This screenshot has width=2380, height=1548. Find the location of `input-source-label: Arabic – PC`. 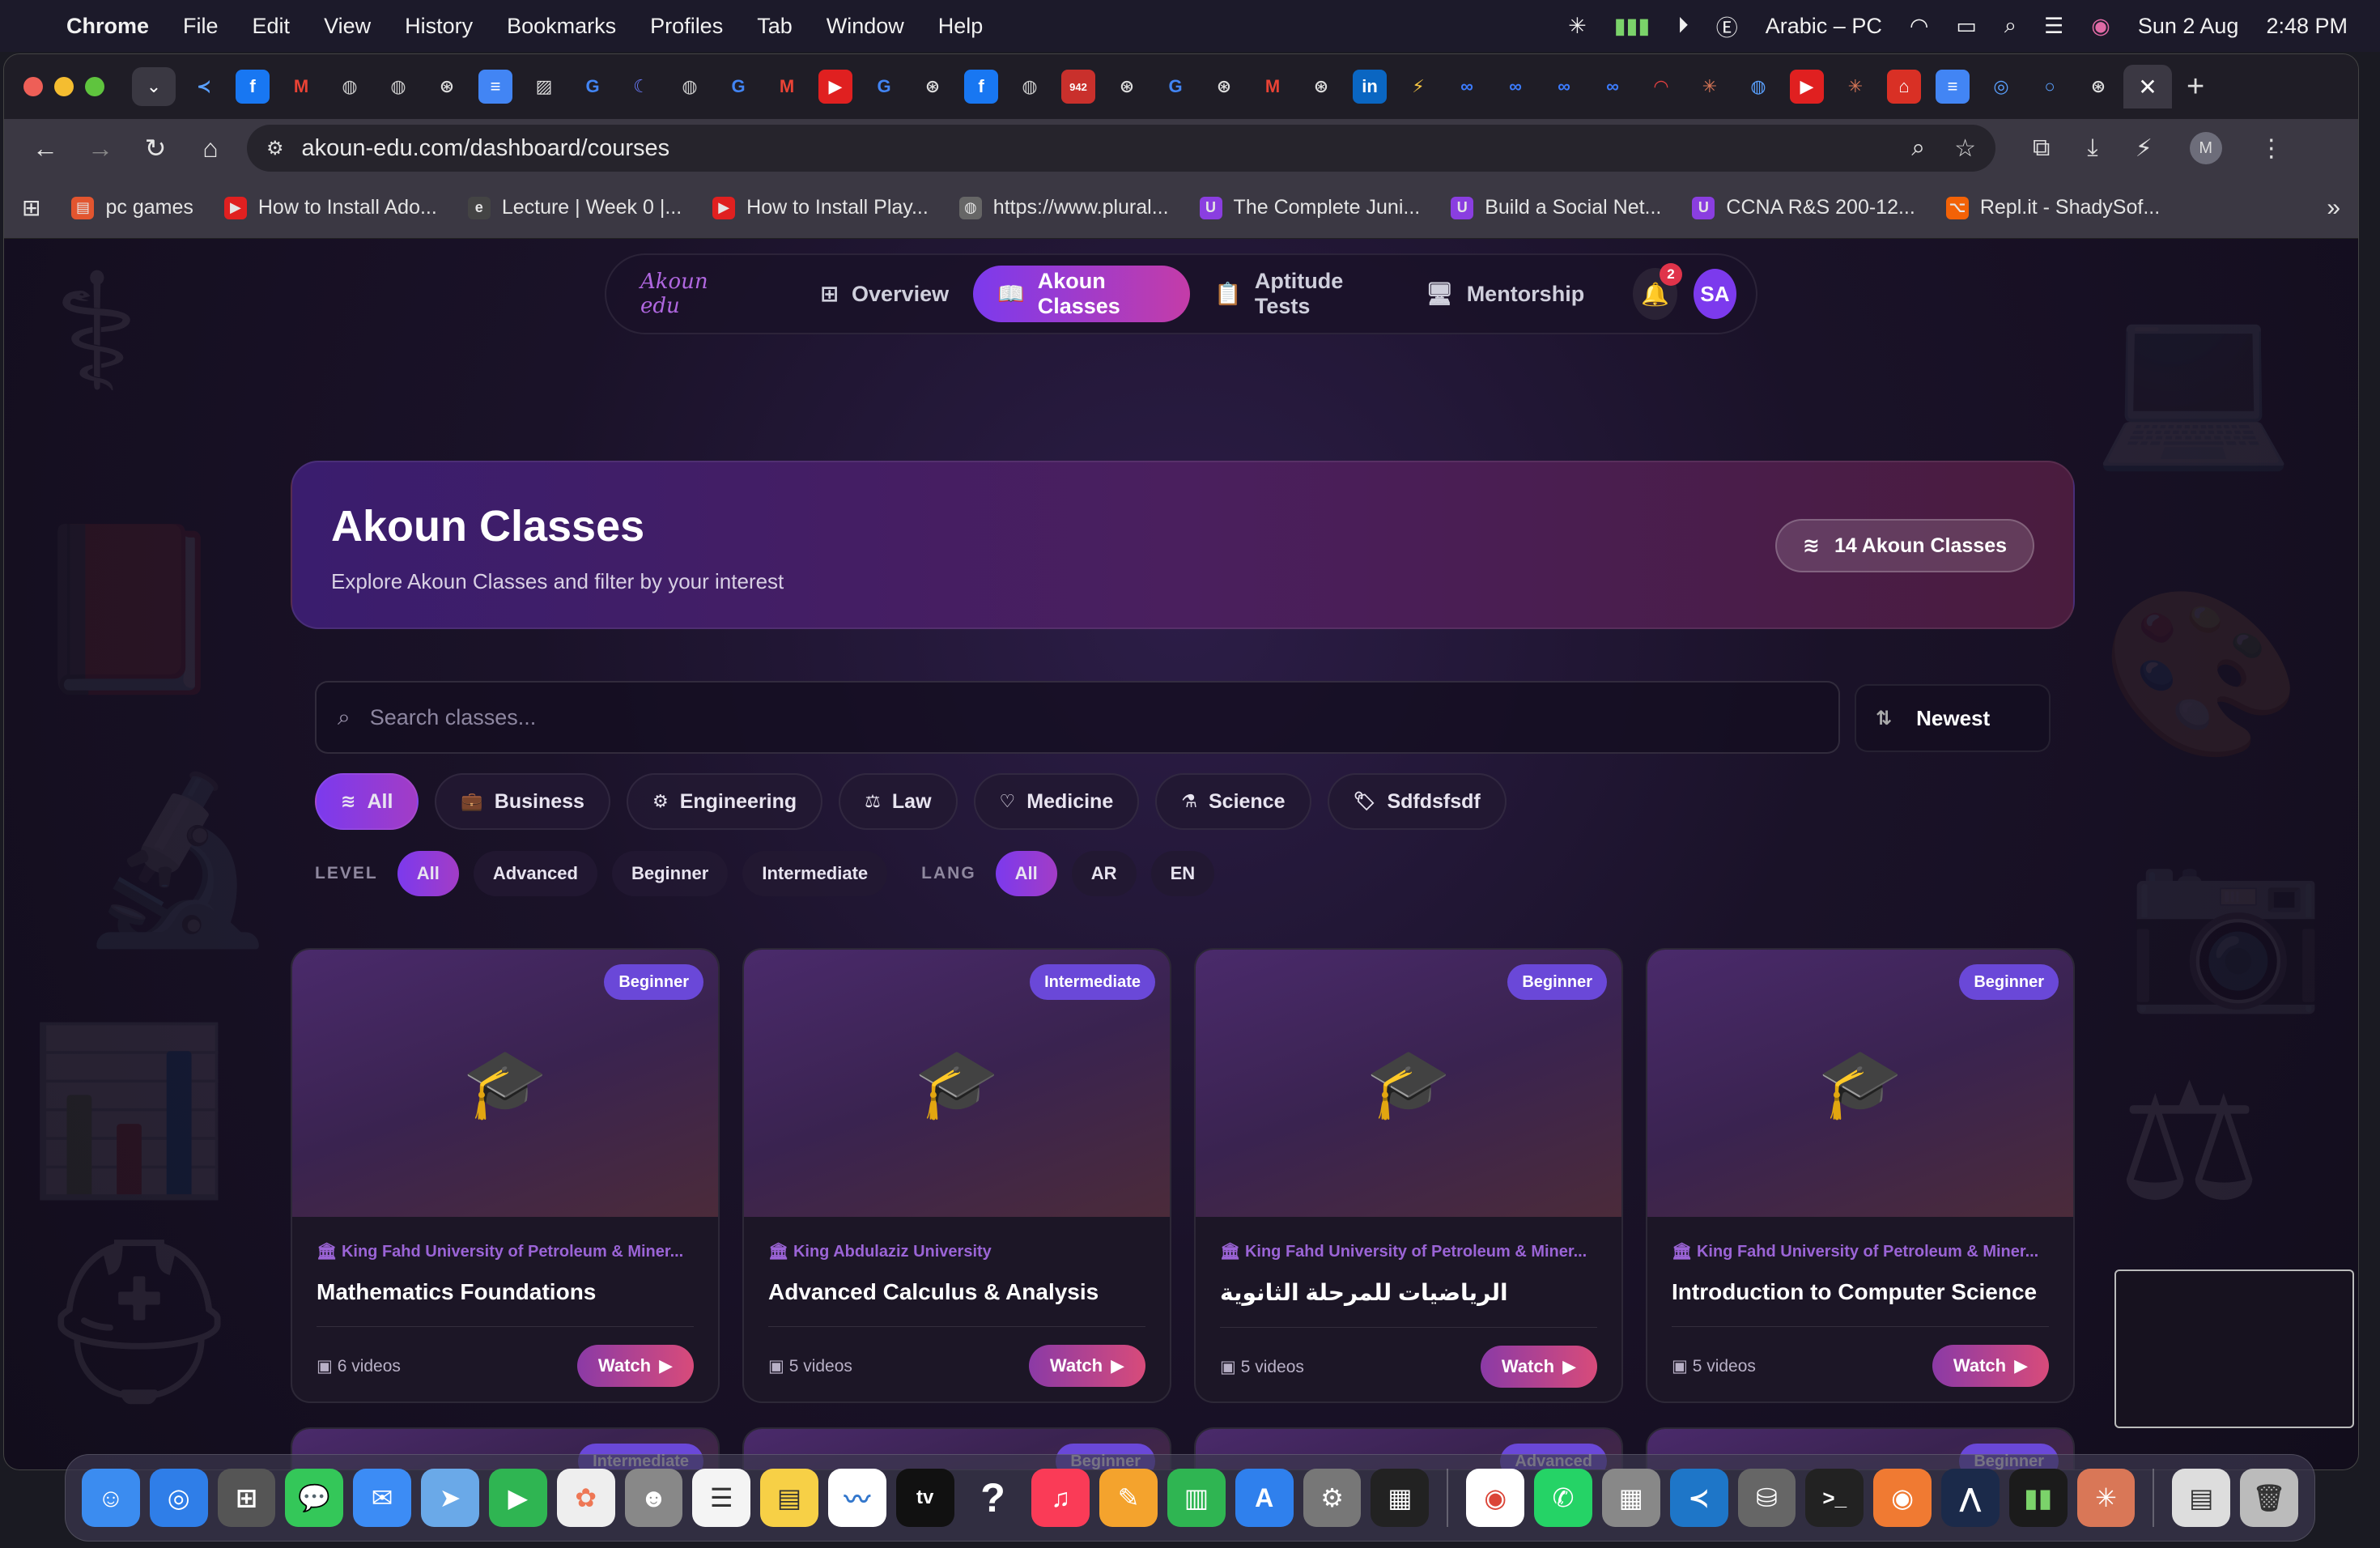

input-source-label: Arabic – PC is located at coordinates (1824, 27).